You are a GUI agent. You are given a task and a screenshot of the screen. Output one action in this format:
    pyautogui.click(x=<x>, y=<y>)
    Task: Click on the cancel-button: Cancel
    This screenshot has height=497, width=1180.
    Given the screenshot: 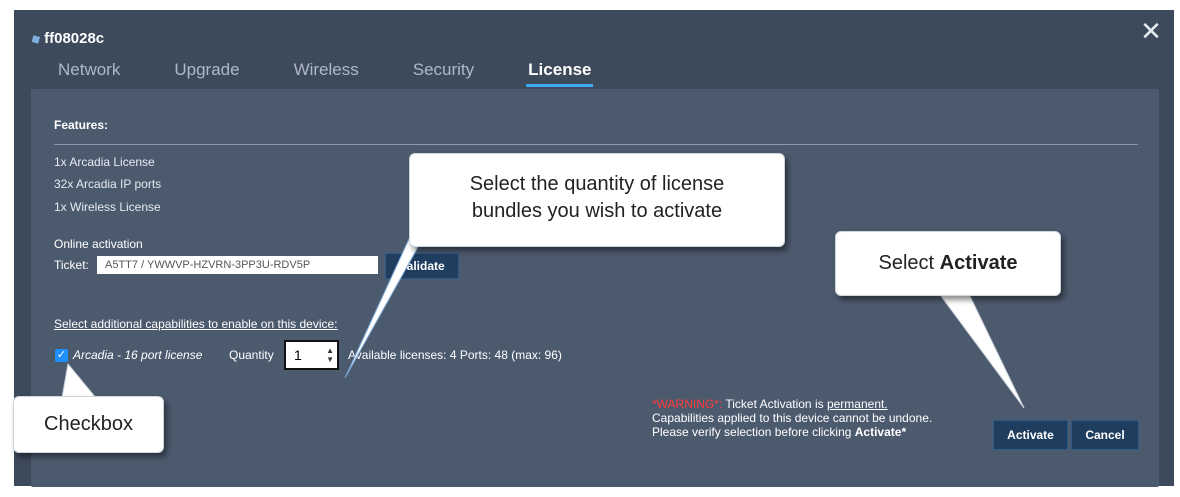 What is the action you would take?
    pyautogui.click(x=1105, y=435)
    